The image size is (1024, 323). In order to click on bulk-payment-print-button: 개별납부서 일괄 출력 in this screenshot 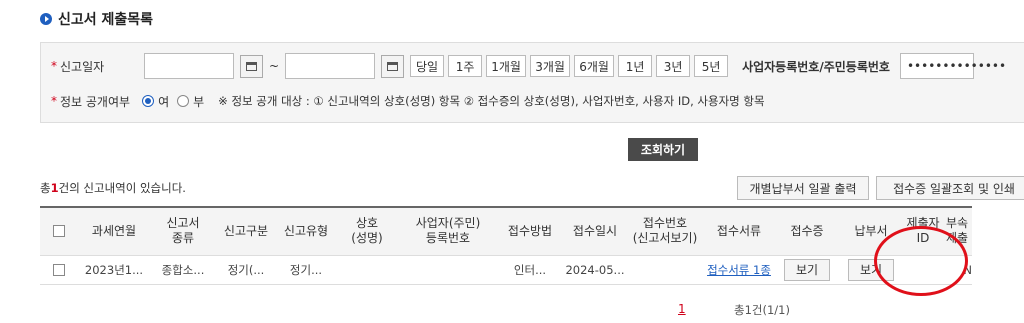, I will do `click(803, 188)`.